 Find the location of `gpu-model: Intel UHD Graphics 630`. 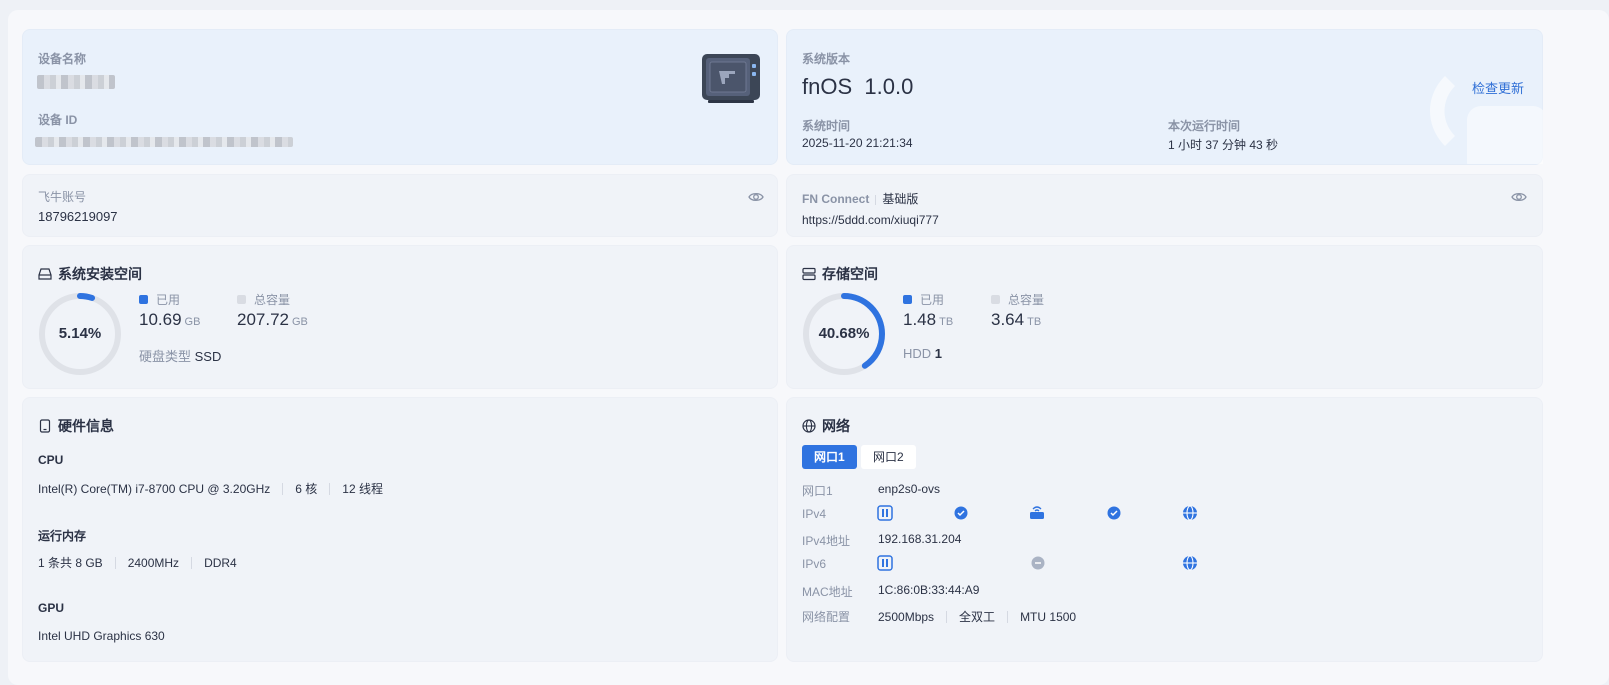

gpu-model: Intel UHD Graphics 630 is located at coordinates (101, 636).